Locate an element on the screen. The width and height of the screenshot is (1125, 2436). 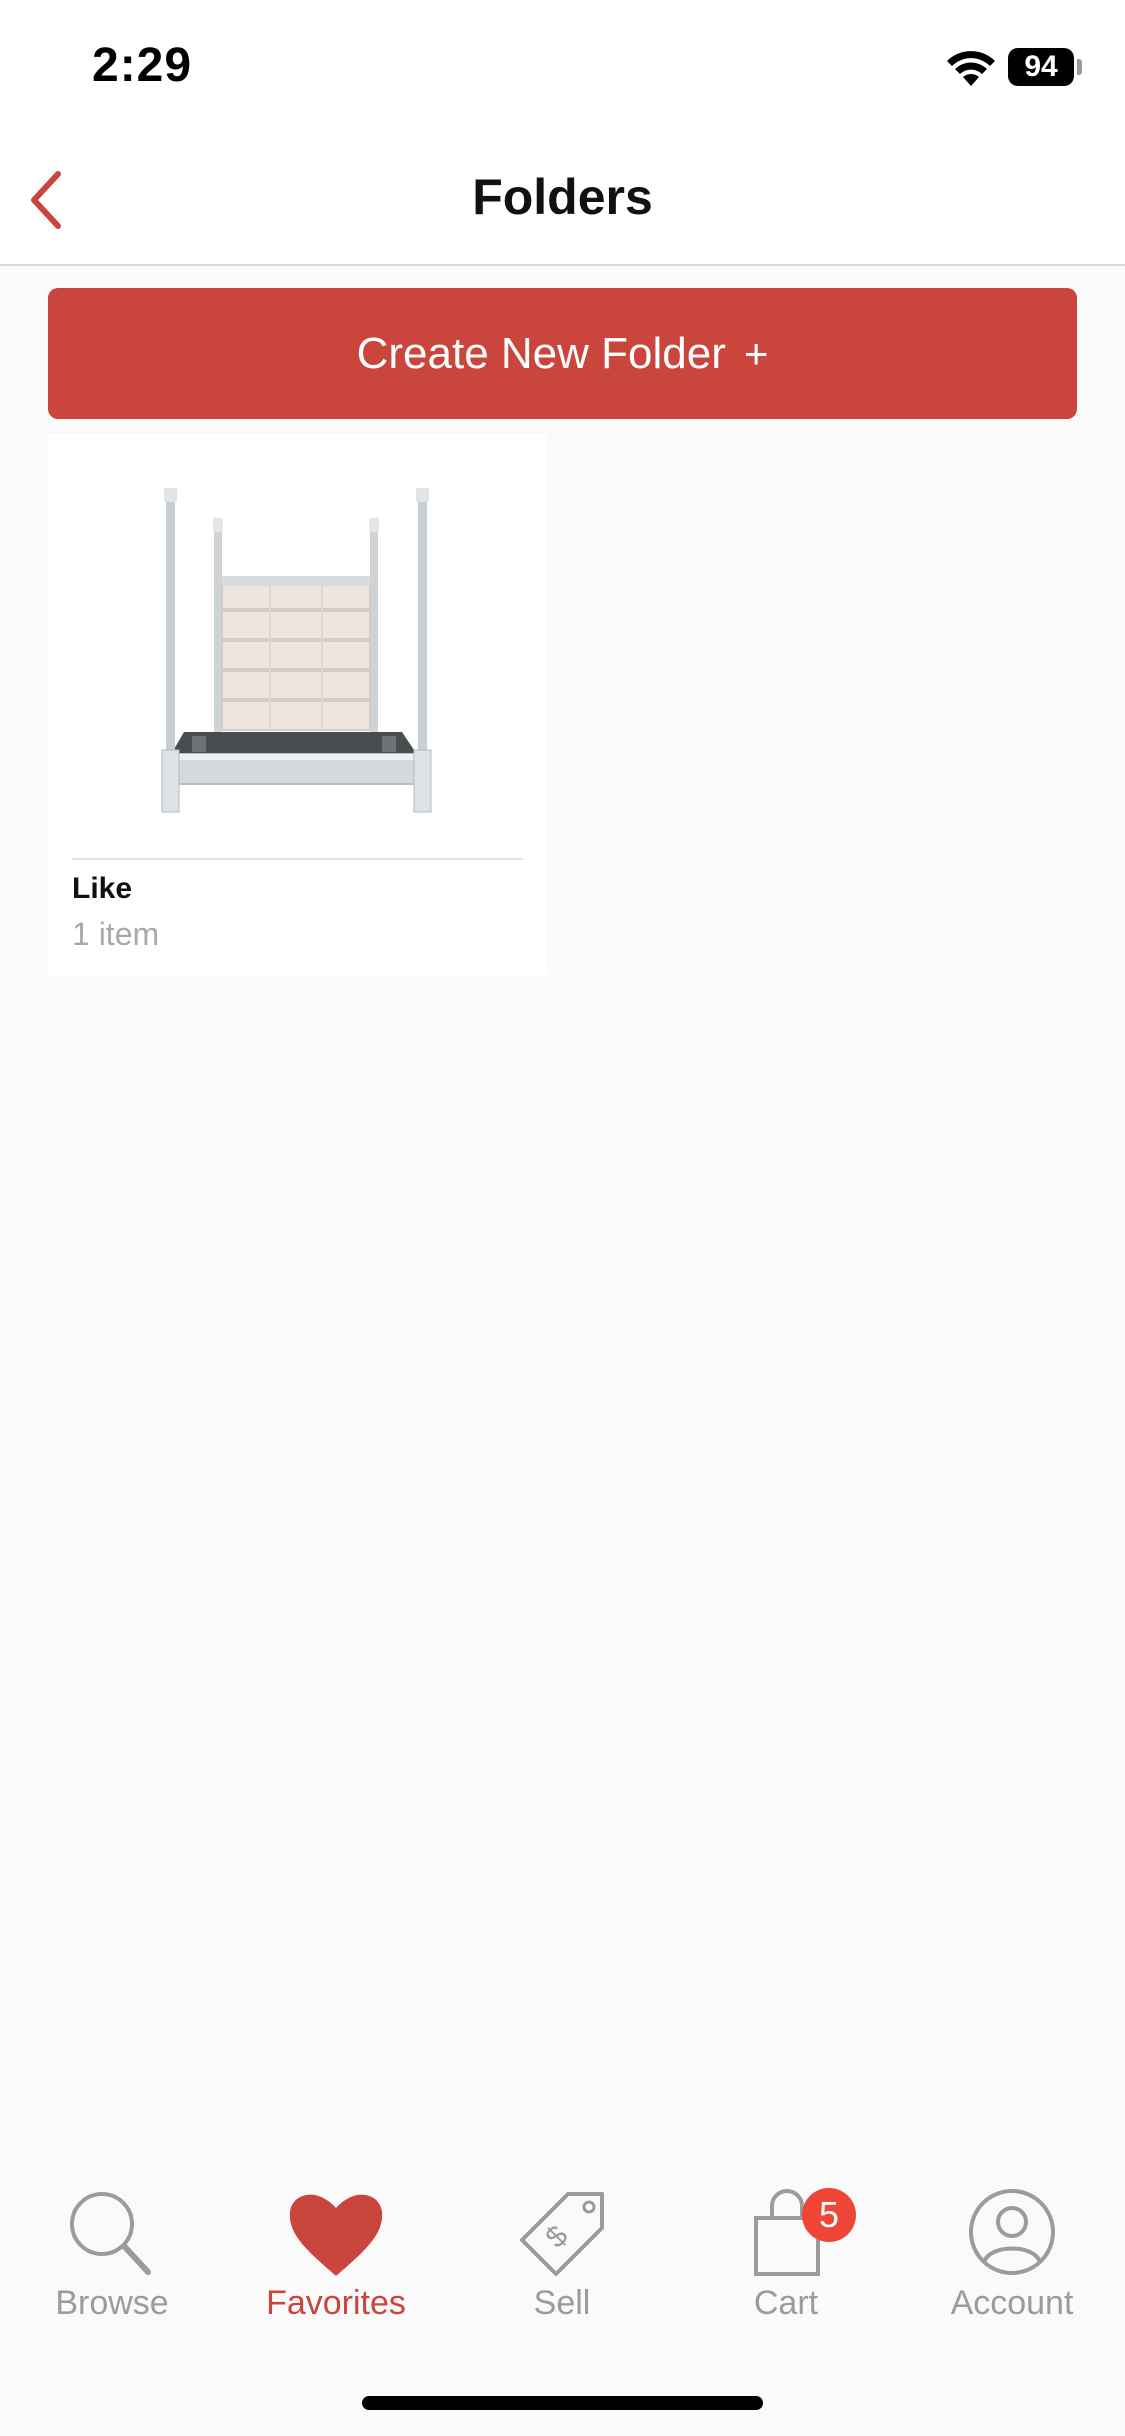
create-new-folder-button: Create New Folder + is located at coordinates (562, 353).